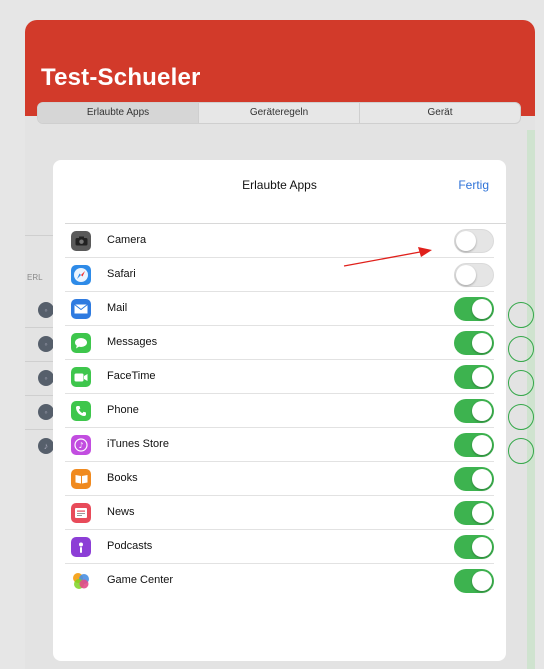  What do you see at coordinates (81, 241) in the screenshot?
I see `camera-icon` at bounding box center [81, 241].